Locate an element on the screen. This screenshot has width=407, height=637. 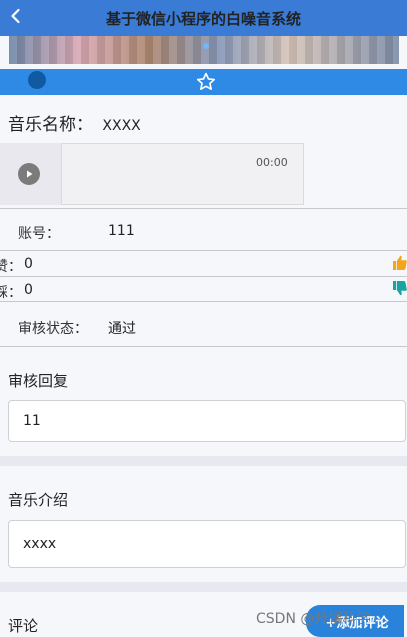
chevron-left-icon is located at coordinates (15, 16).